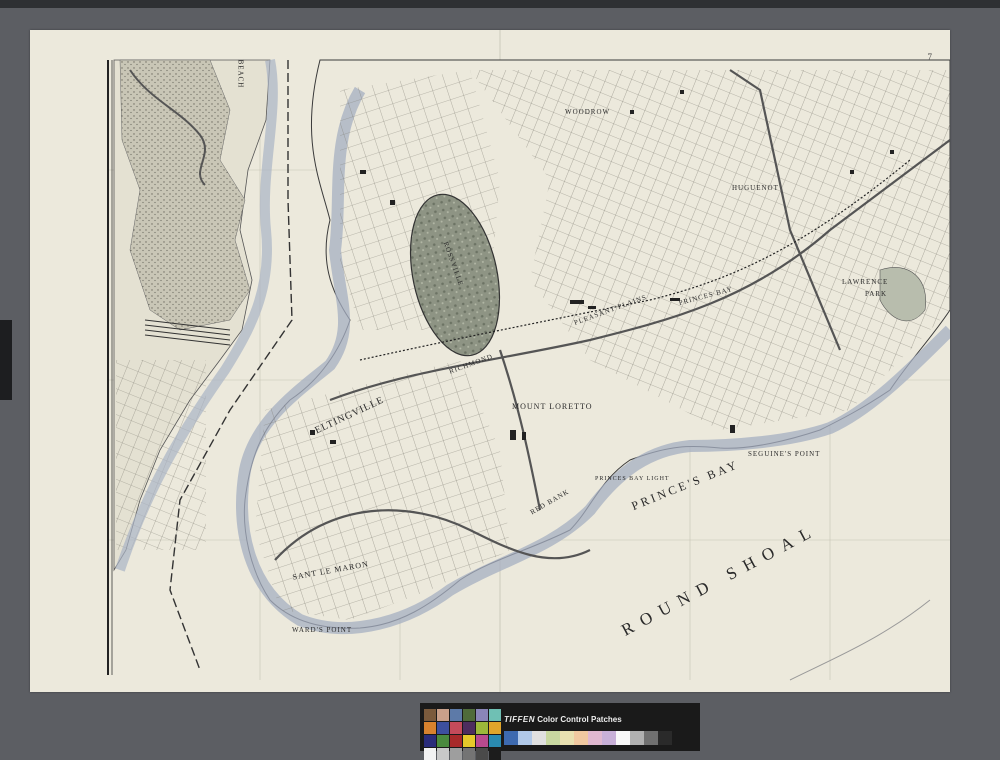 This screenshot has width=1000, height=760. What do you see at coordinates (519, 719) in the screenshot?
I see `tiffen-brand: TIFFEN` at bounding box center [519, 719].